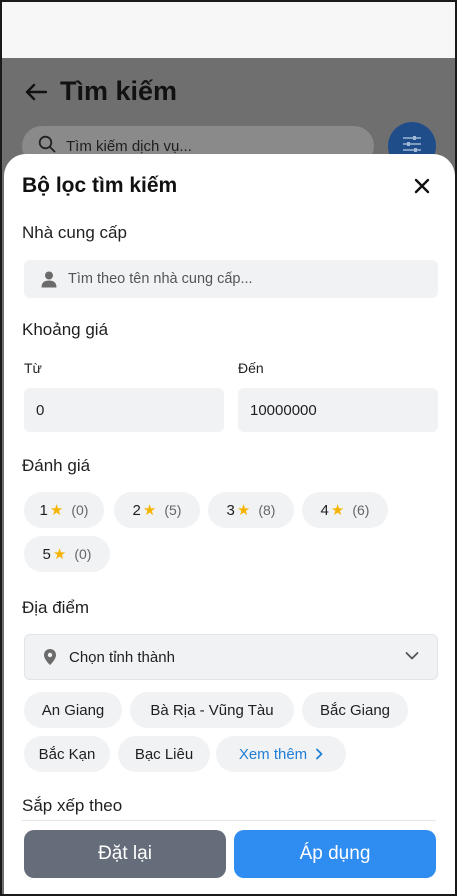  Describe the element at coordinates (251, 368) in the screenshot. I see `price-to-label: Đến` at that location.